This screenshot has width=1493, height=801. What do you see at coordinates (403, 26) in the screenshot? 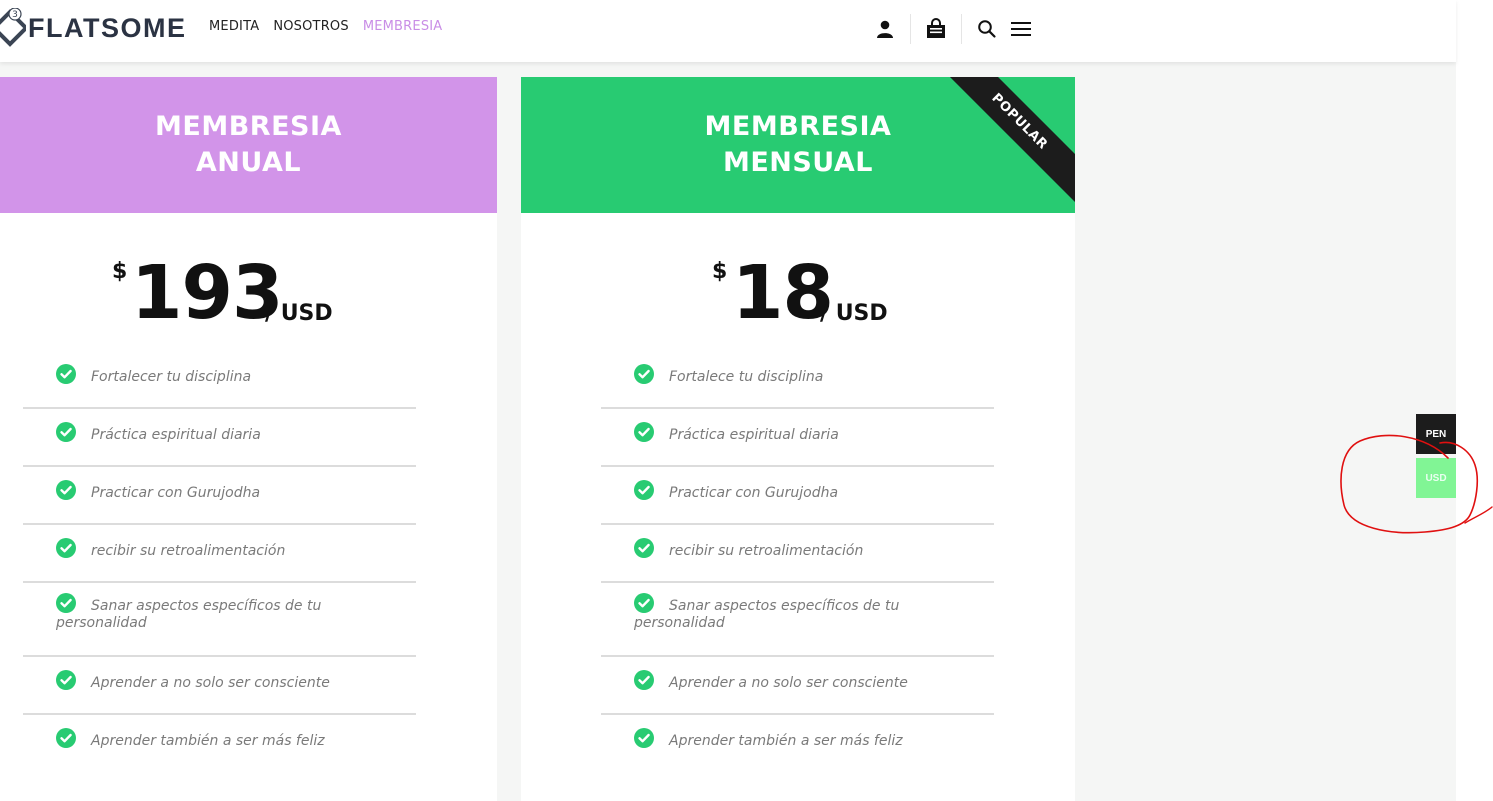
I see `nav-item-membresia: MEMBRESIA` at bounding box center [403, 26].